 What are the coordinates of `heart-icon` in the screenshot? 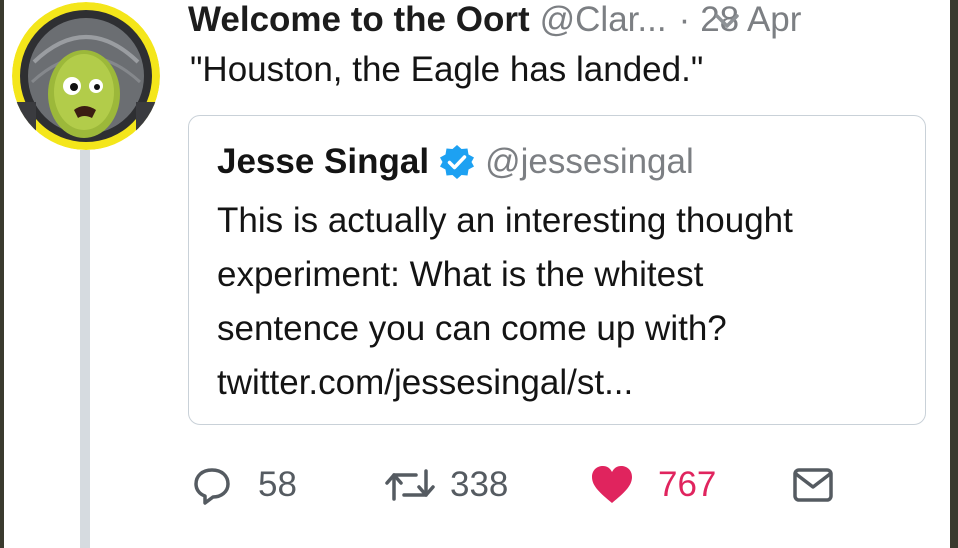 It's located at (612, 484).